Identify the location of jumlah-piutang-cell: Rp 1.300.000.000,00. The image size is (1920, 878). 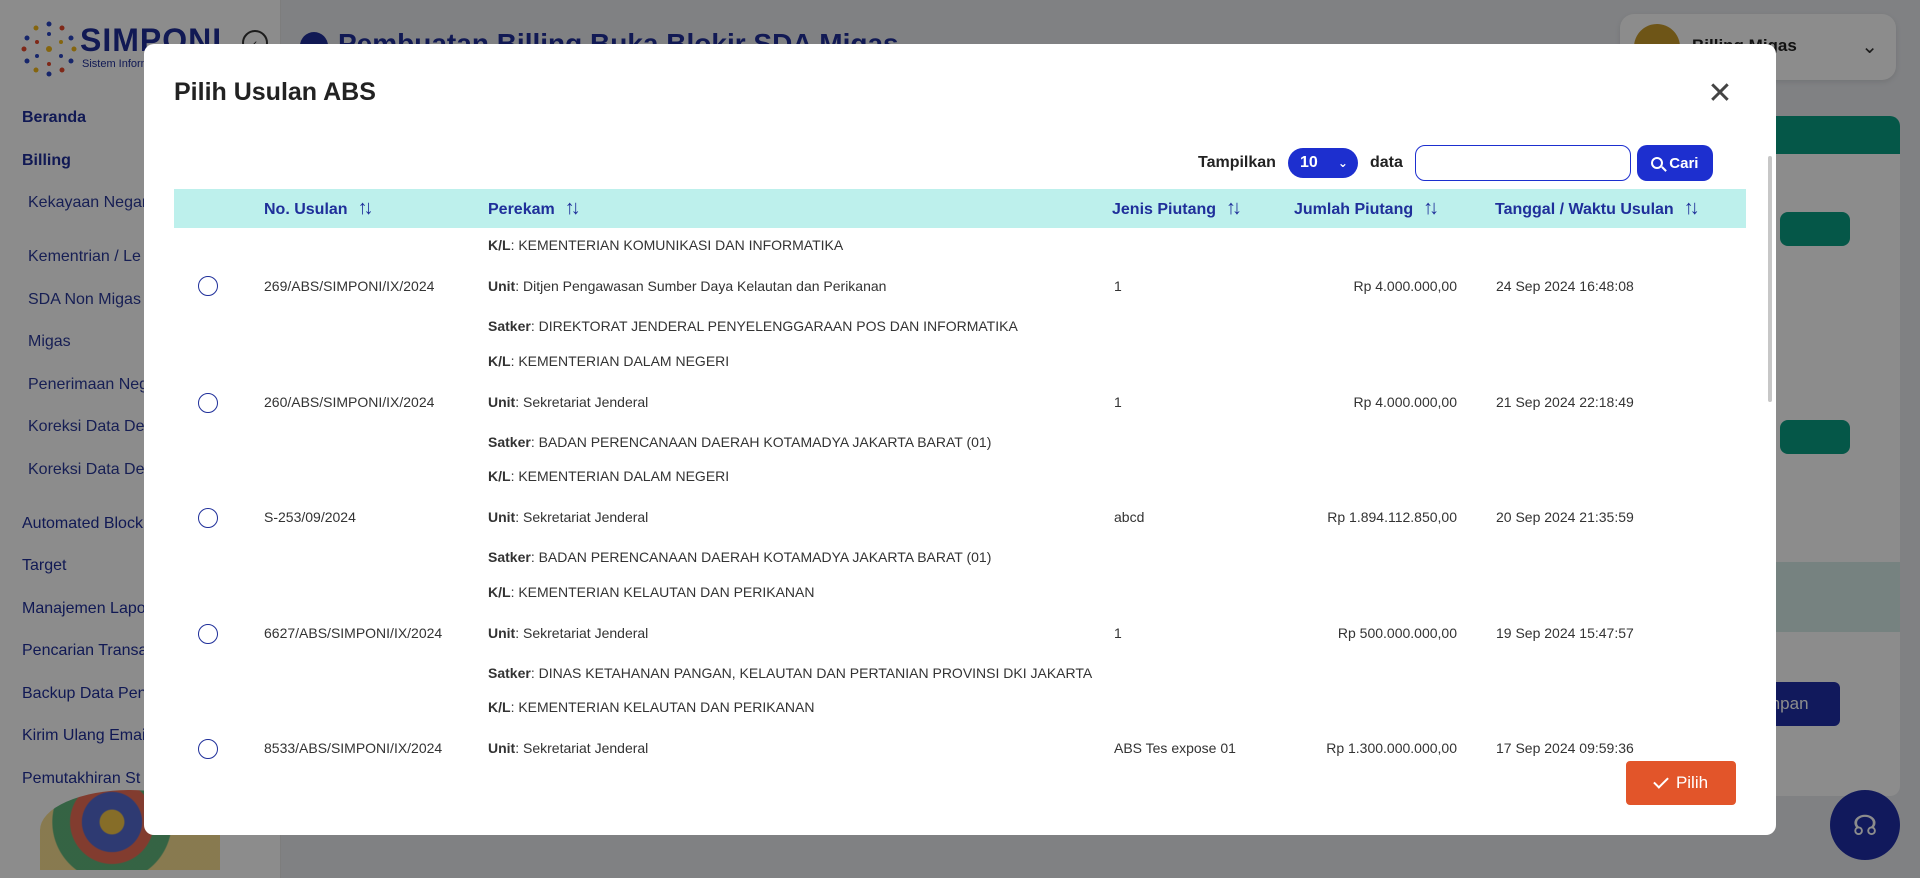
(1391, 748).